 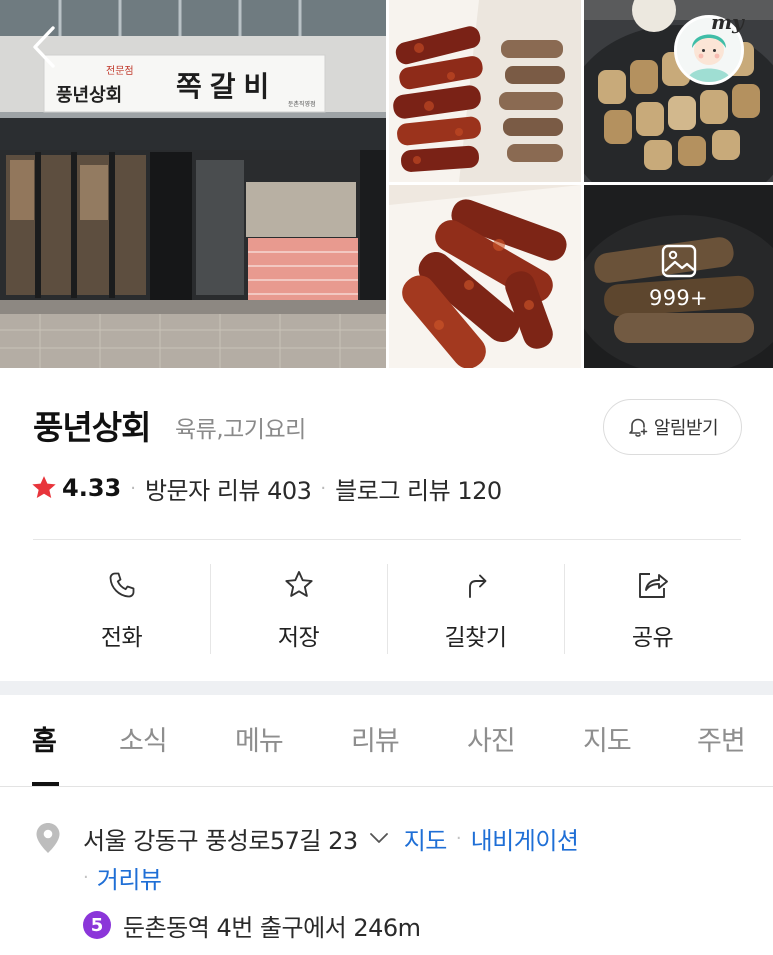 I want to click on call-label: 전화, so click(x=121, y=638).